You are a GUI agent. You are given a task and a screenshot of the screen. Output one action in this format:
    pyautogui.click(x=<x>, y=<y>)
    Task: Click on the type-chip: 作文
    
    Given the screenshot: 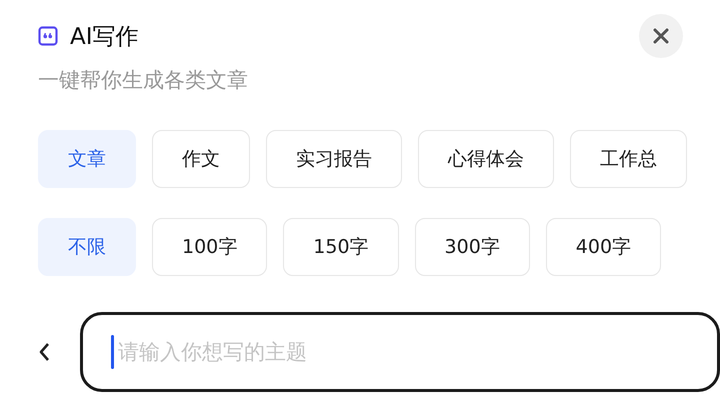 What is the action you would take?
    pyautogui.click(x=201, y=159)
    